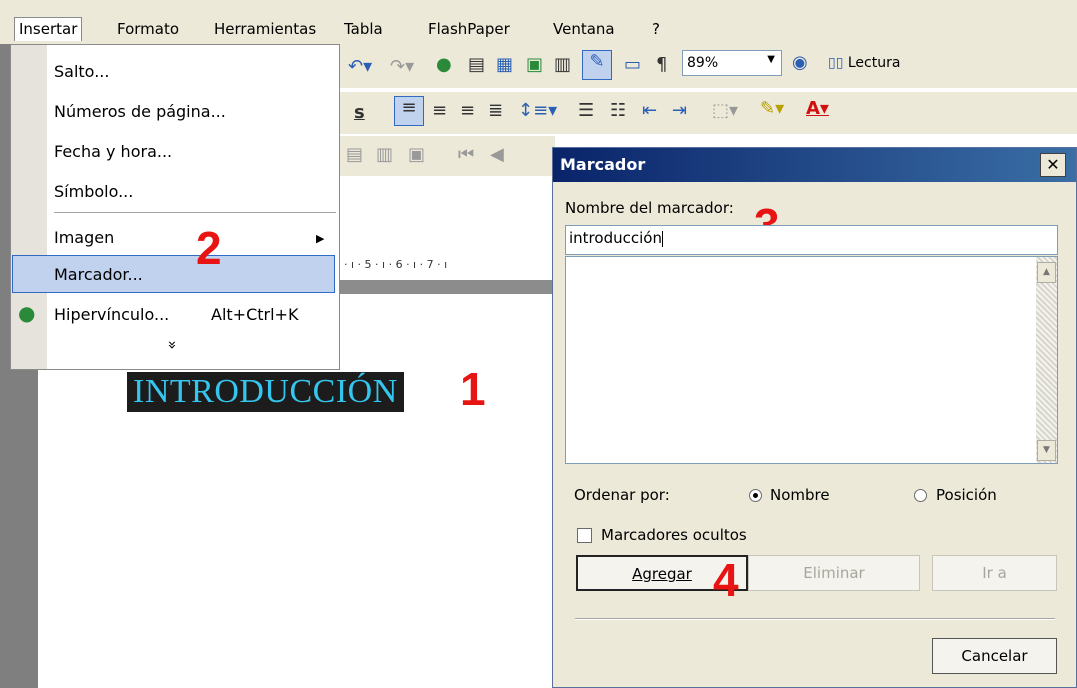 This screenshot has height=688, width=1077. What do you see at coordinates (409, 111) in the screenshot?
I see `align-left-icon: ≡` at bounding box center [409, 111].